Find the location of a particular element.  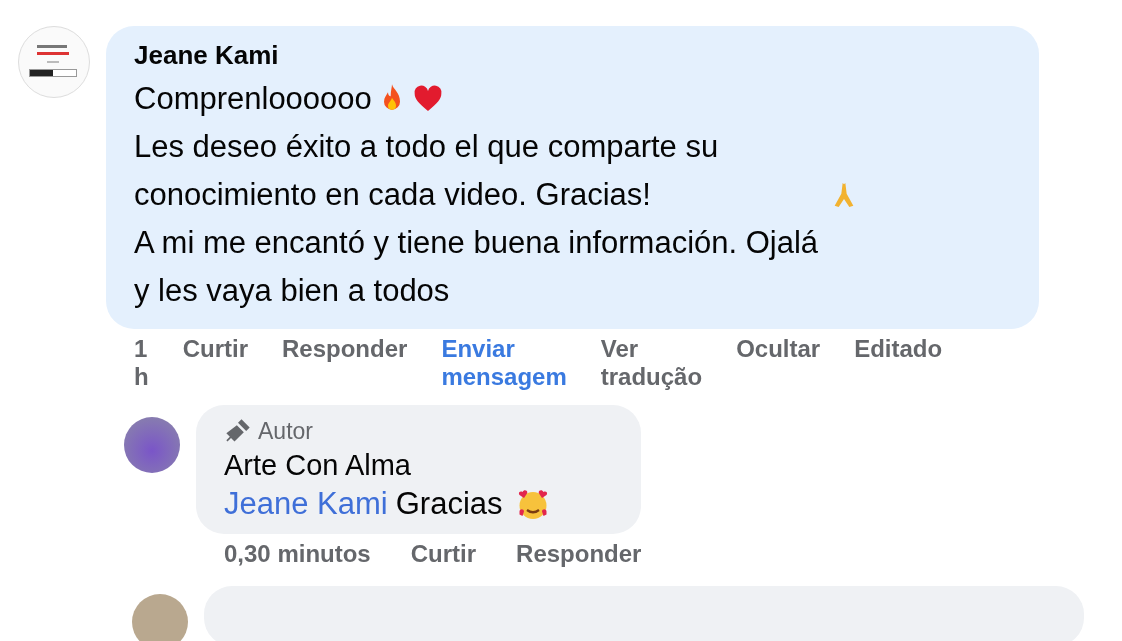

microphone-icon is located at coordinates (238, 431).